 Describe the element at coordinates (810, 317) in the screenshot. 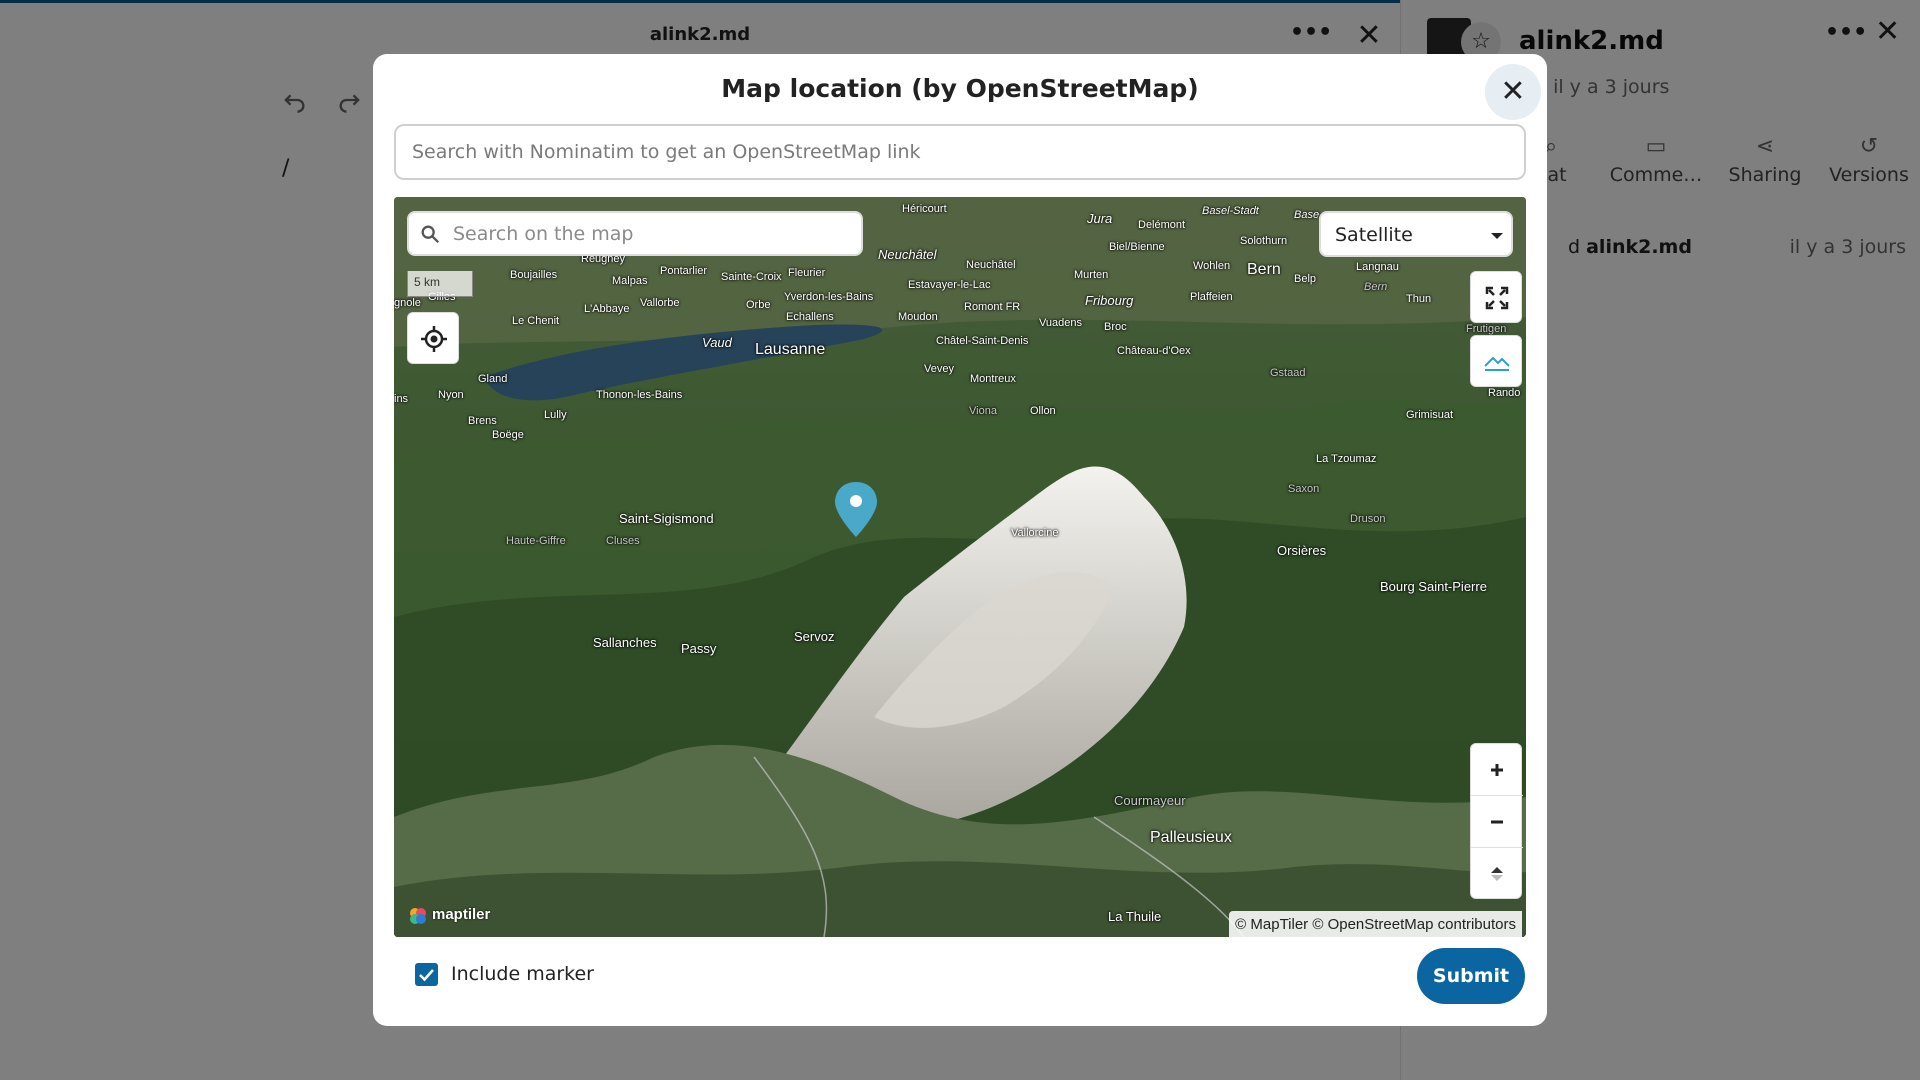

I see `map-label: Echallens` at that location.